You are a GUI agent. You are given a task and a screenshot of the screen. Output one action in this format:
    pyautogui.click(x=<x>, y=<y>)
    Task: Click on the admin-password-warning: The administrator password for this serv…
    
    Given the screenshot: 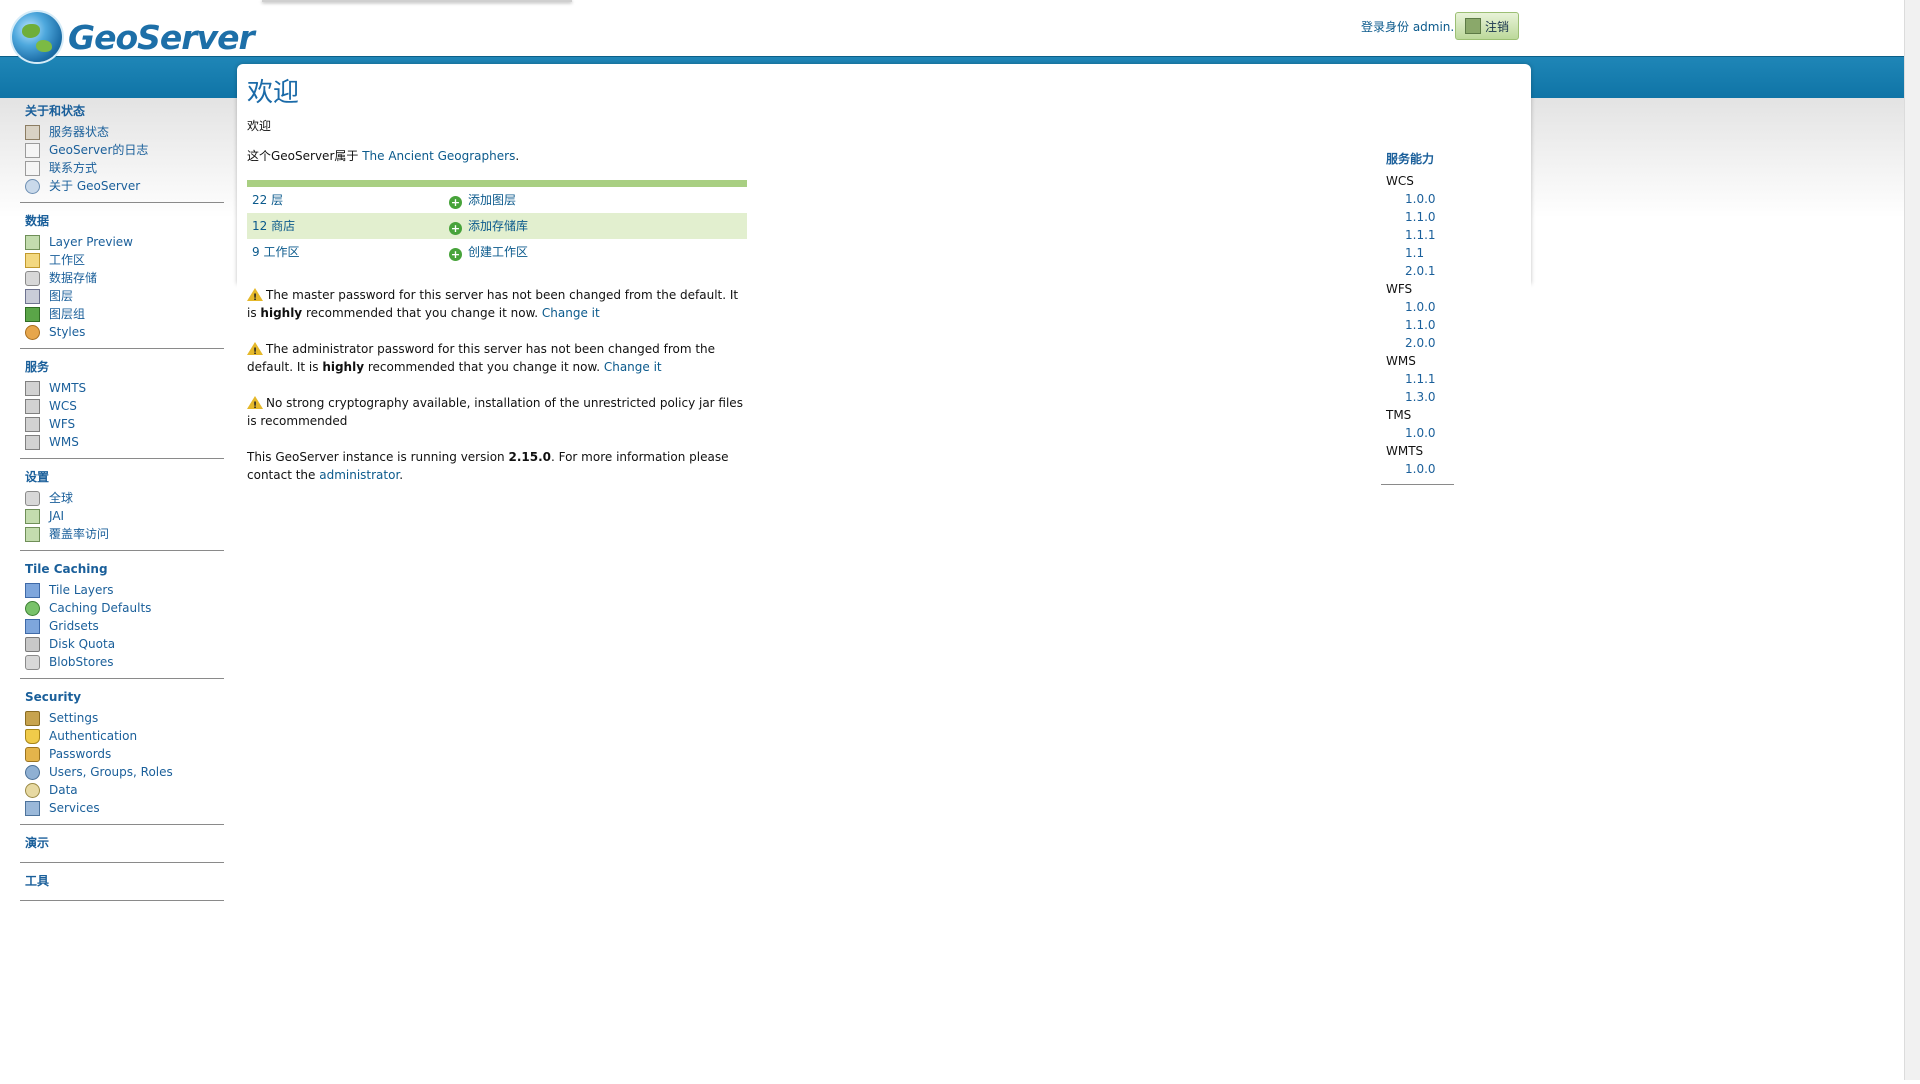 What is the action you would take?
    pyautogui.click(x=497, y=358)
    